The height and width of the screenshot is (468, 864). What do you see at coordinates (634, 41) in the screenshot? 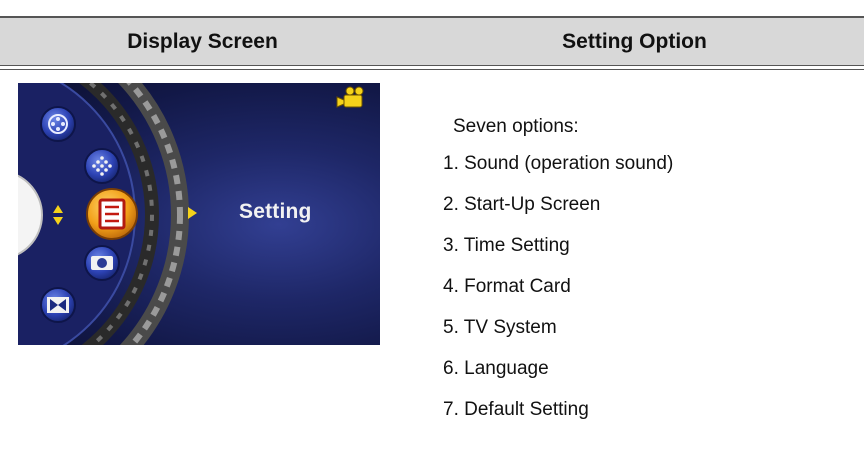
I see `setting-option-header: Setting Option` at bounding box center [634, 41].